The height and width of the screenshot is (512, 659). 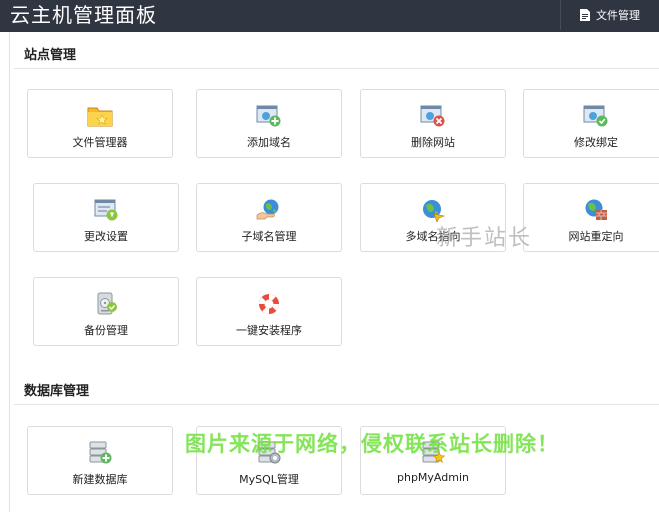 I want to click on card-label: phpMyAdmin, so click(x=433, y=477).